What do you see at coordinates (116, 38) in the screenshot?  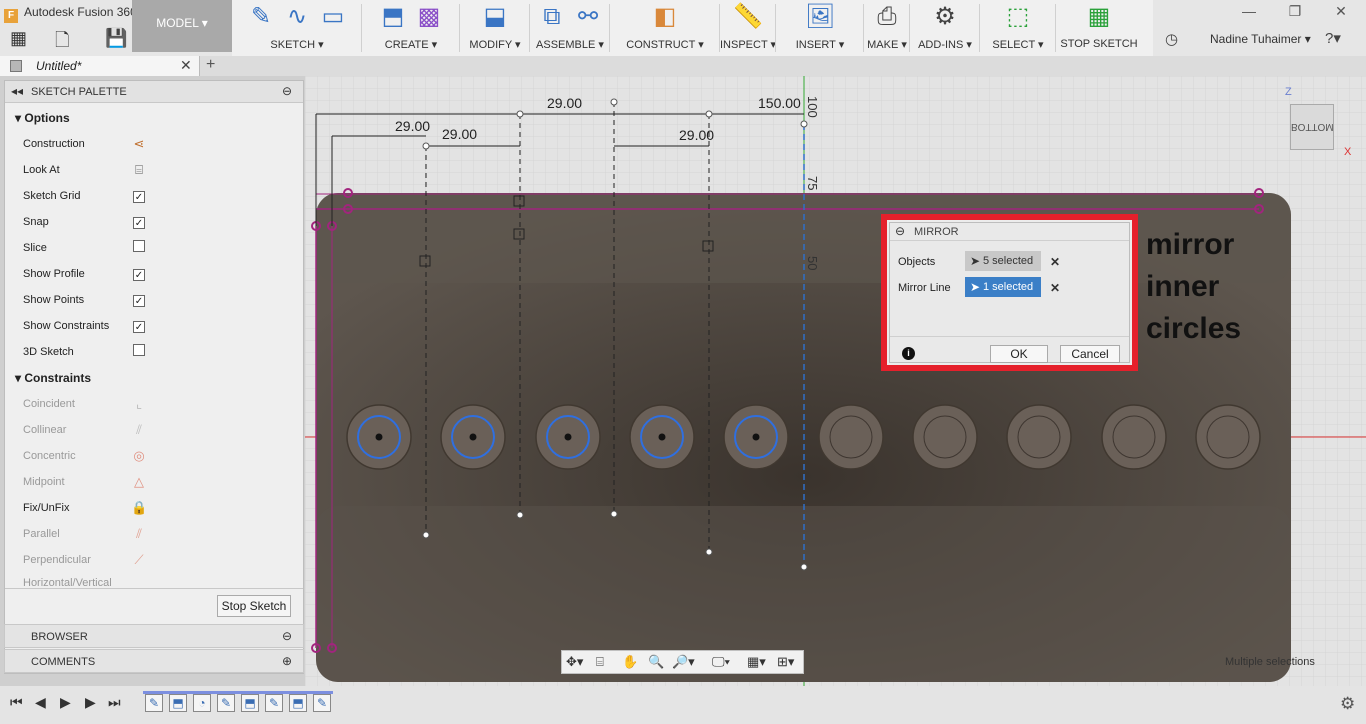 I see `save-icon: 💾` at bounding box center [116, 38].